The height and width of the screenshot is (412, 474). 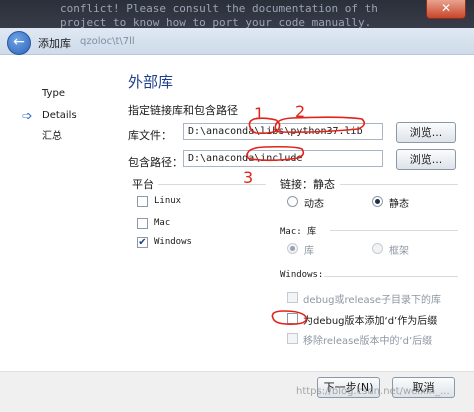 I want to click on debug-suffix-label: 为debug版本添加‘d’作为后缀, so click(x=370, y=321).